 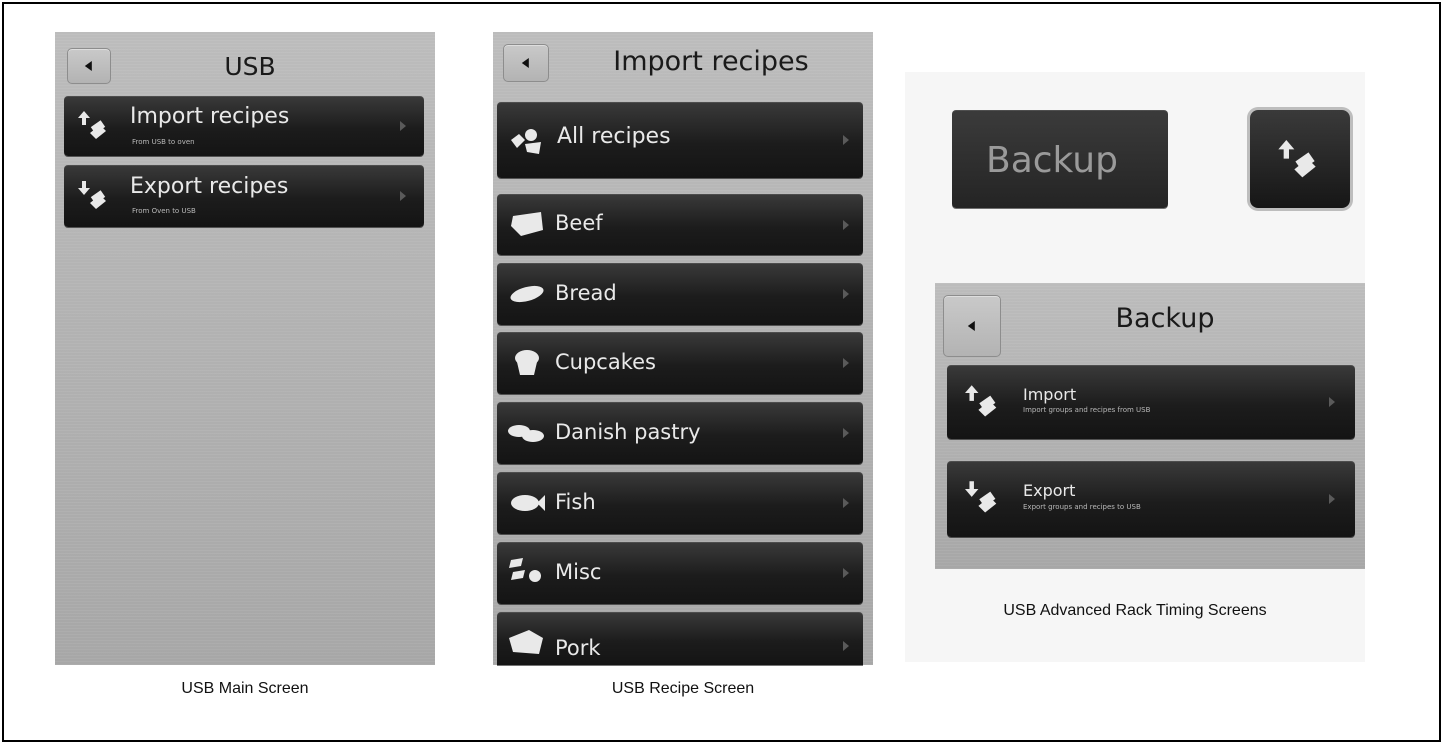 What do you see at coordinates (579, 223) in the screenshot?
I see `recipe-item-label: Beef` at bounding box center [579, 223].